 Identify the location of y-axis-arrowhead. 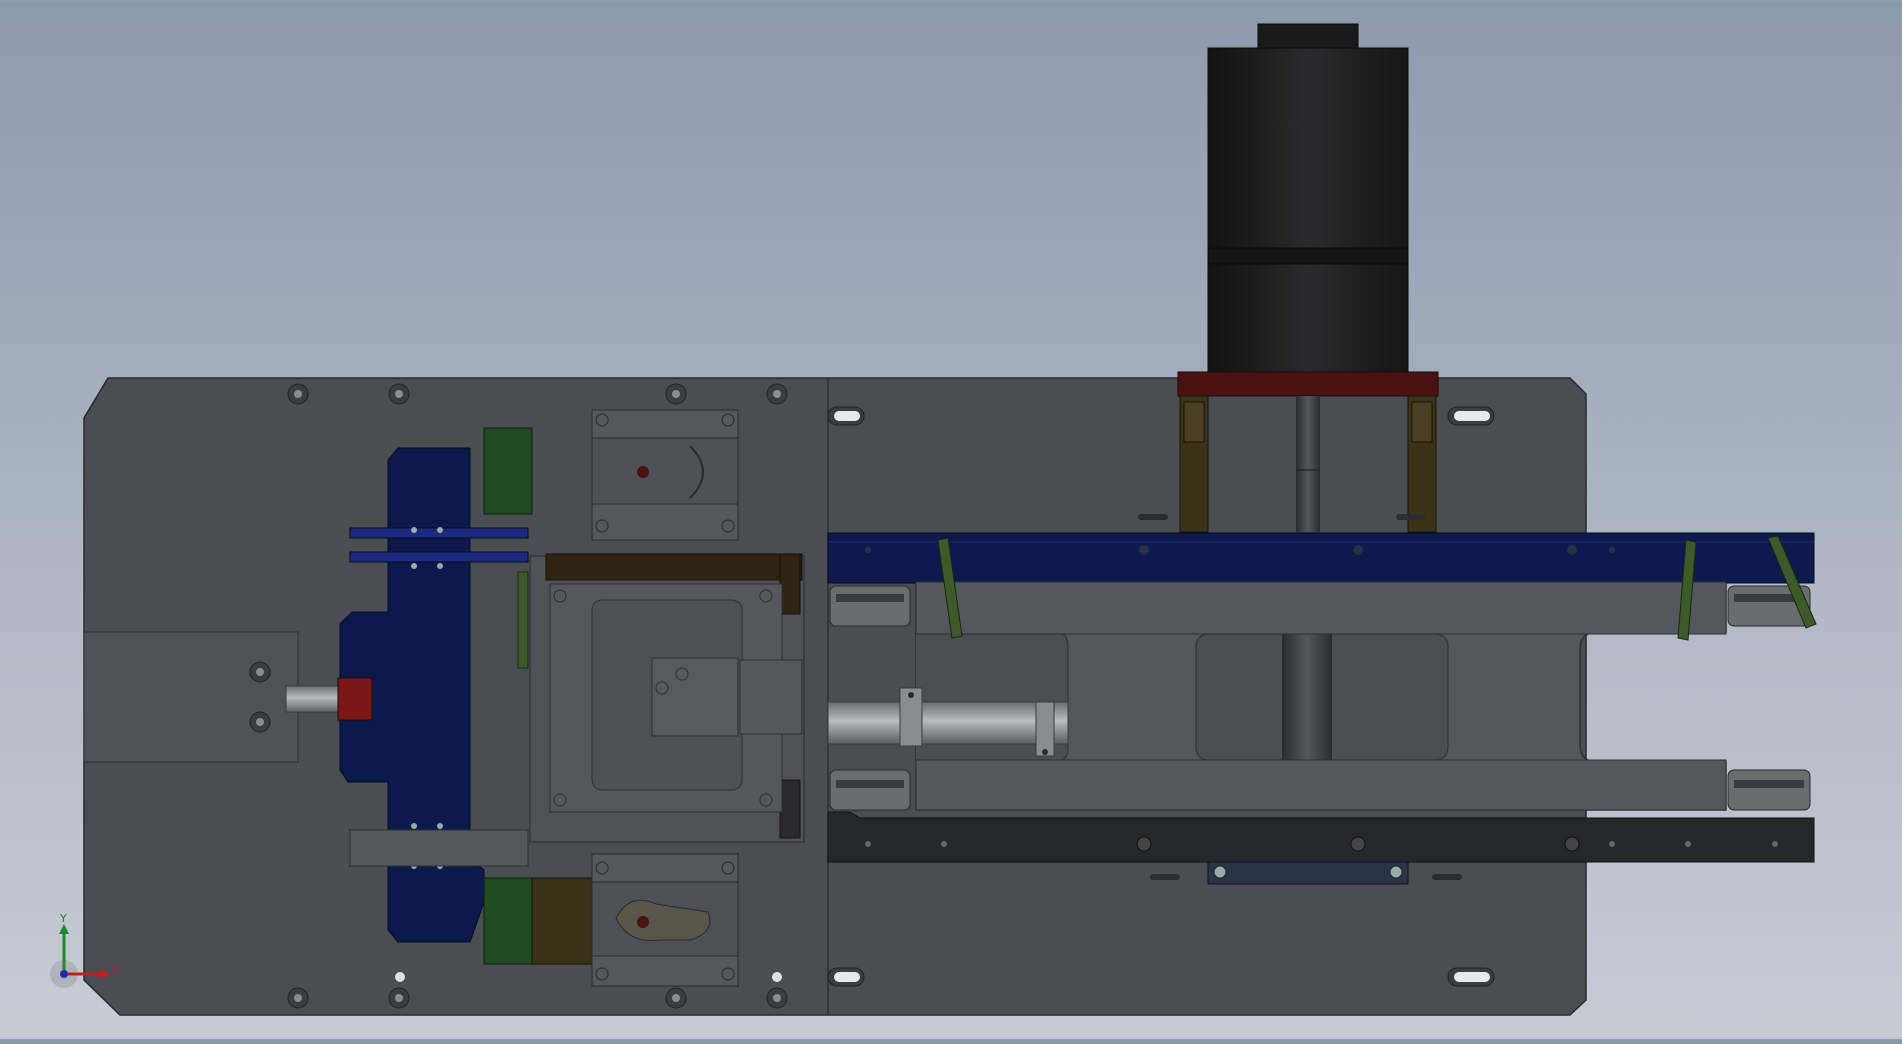
(64, 929).